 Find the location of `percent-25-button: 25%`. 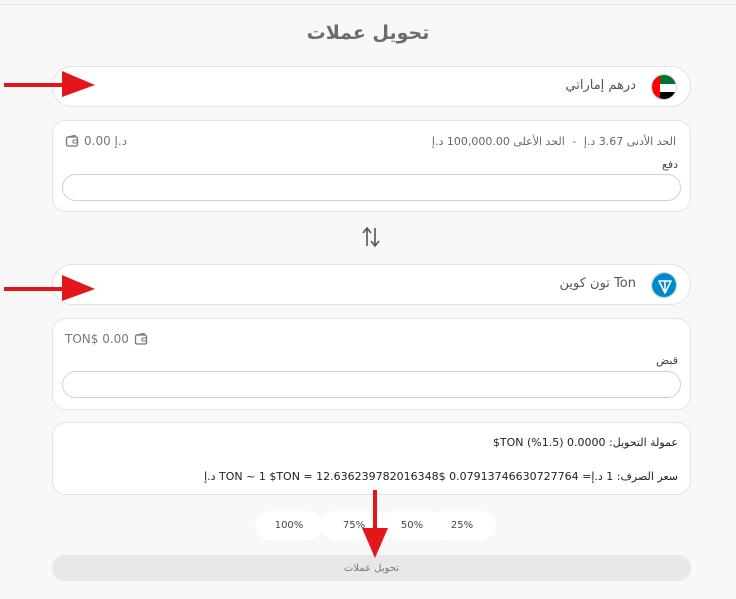

percent-25-button: 25% is located at coordinates (462, 525).